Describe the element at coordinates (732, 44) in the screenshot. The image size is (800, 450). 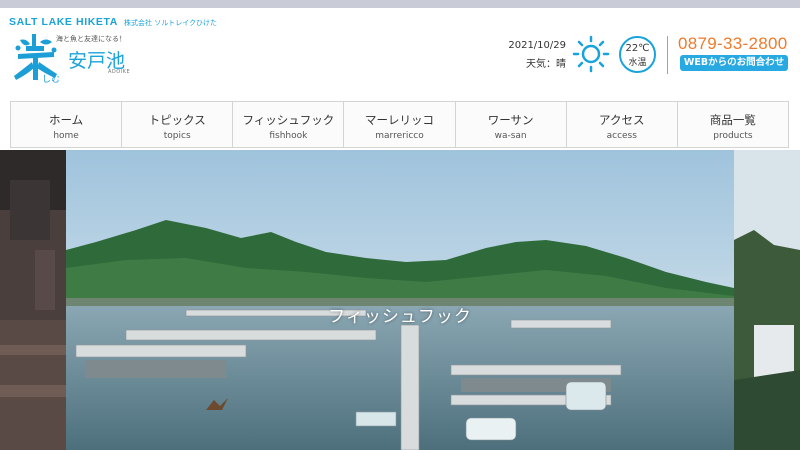
I see `phone-number: 0879-33-2800` at that location.